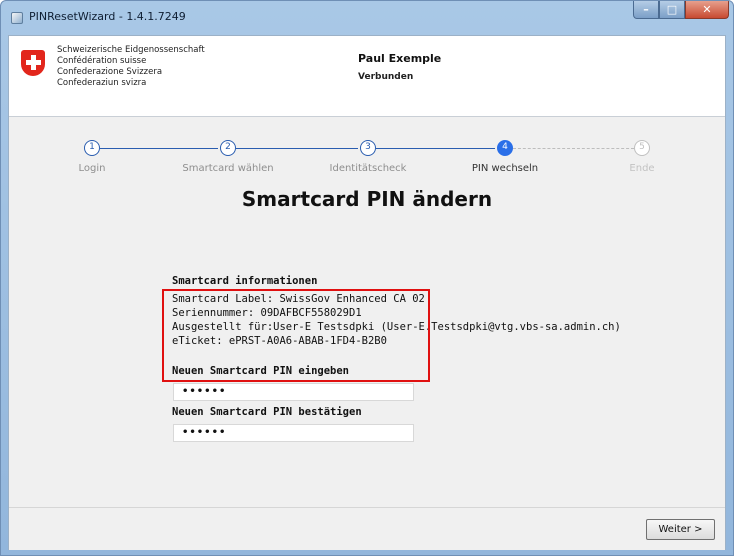  Describe the element at coordinates (267, 412) in the screenshot. I see `confirm-pin-label: Neuen Smartcard PIN bestätigen` at that location.